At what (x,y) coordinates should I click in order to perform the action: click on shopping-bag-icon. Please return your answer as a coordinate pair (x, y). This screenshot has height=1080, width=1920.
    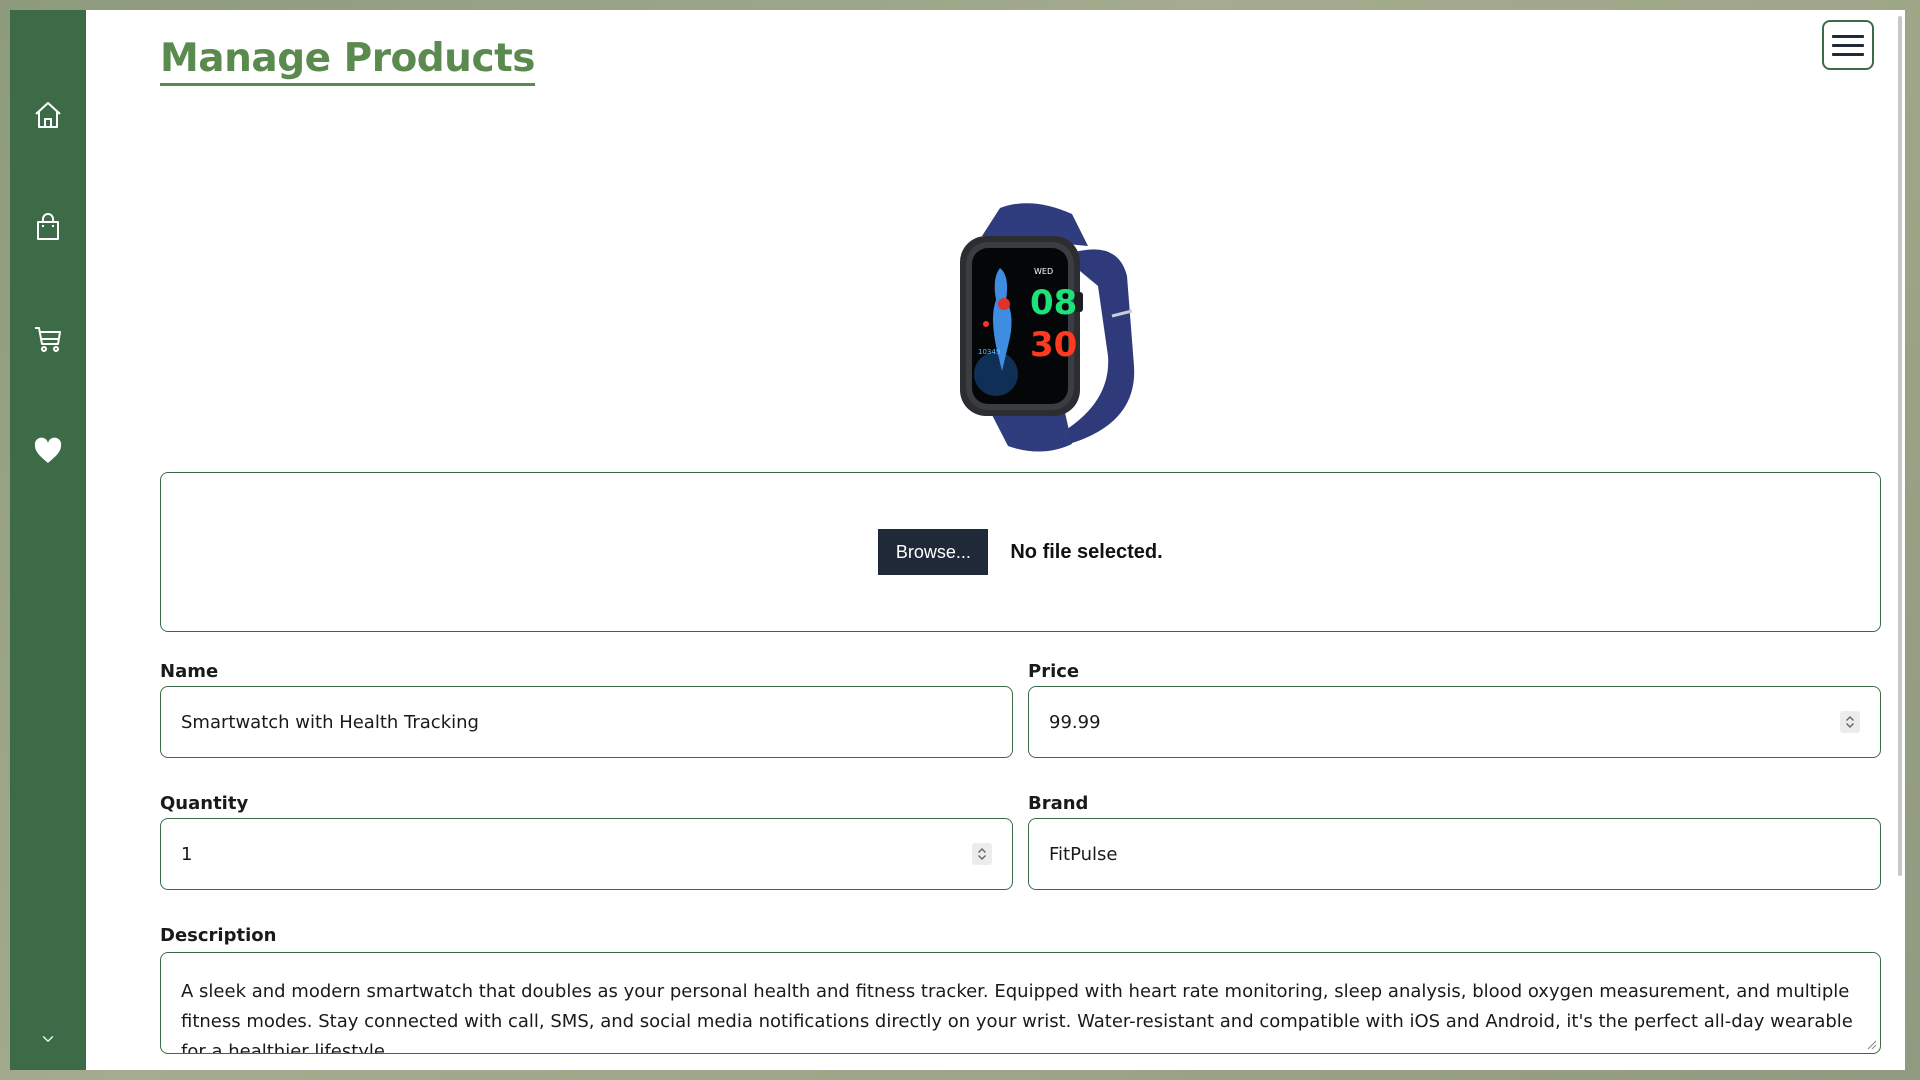
    Looking at the image, I should click on (48, 226).